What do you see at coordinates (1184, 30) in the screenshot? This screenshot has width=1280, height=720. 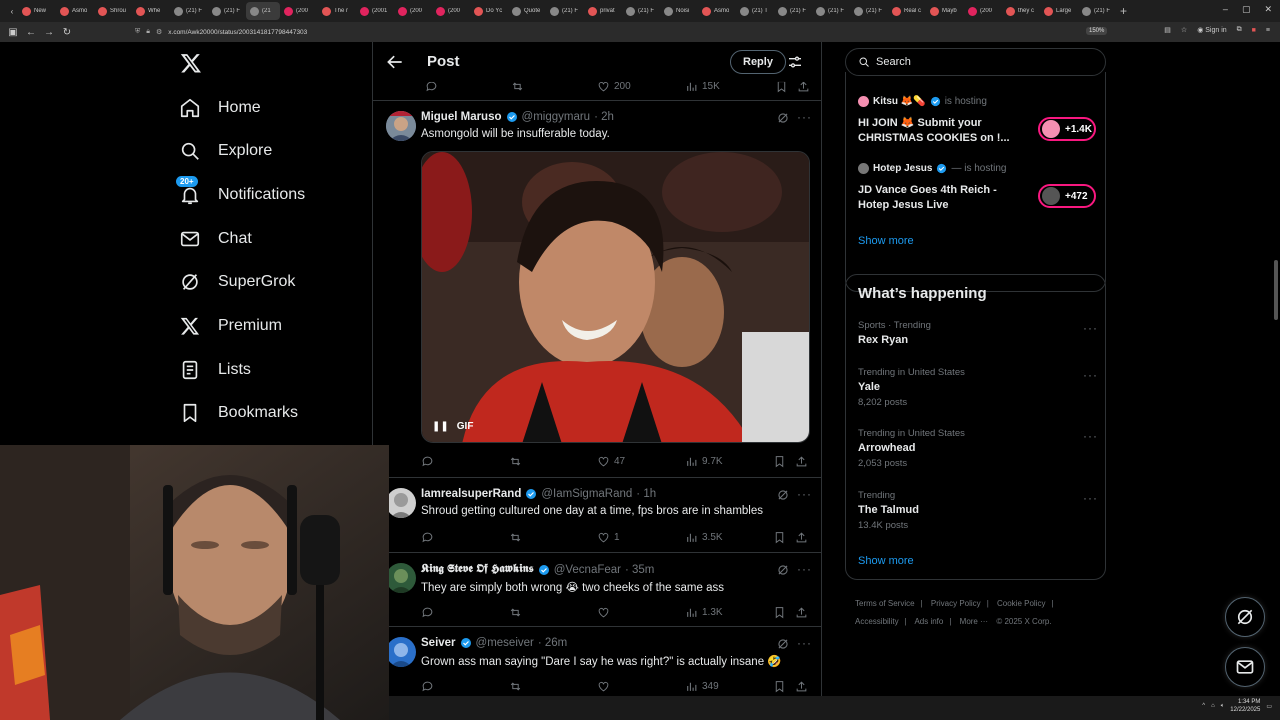 I see `bookmark-star-icon: ☆` at bounding box center [1184, 30].